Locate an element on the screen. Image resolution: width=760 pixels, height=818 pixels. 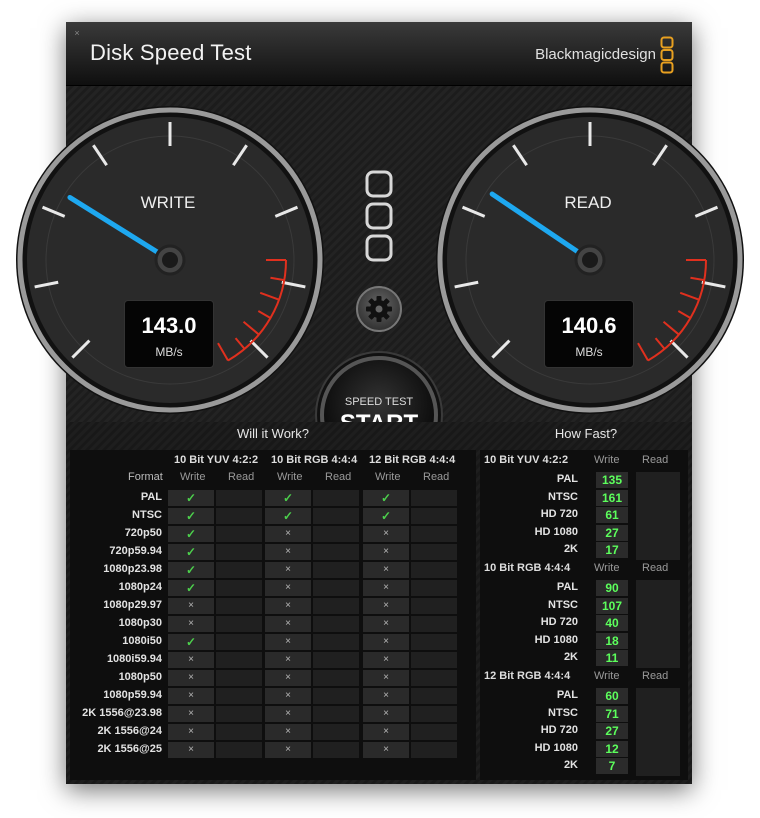
will-it-work-heading: Will it Work? is located at coordinates (273, 433).